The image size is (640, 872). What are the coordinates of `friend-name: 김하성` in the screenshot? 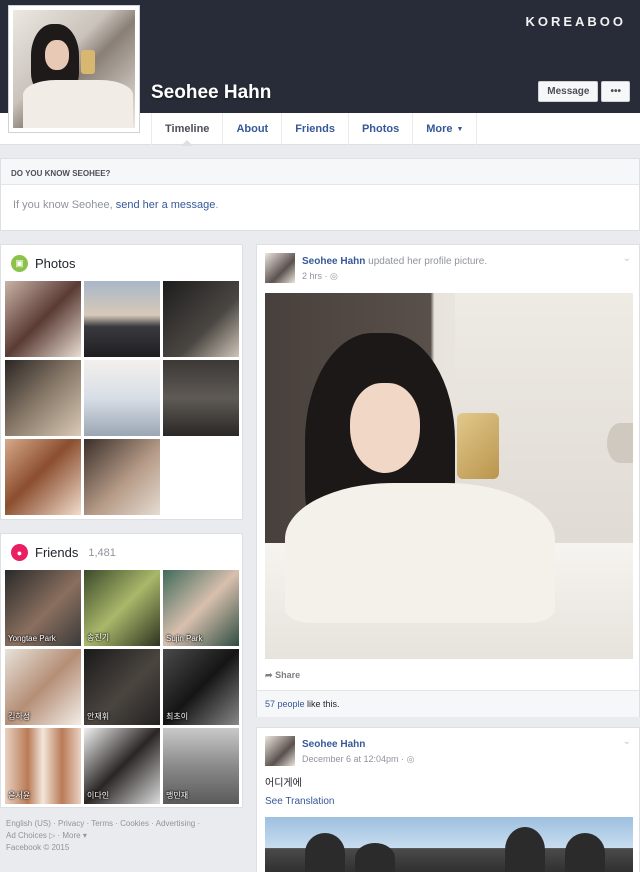 It's located at (19, 716).